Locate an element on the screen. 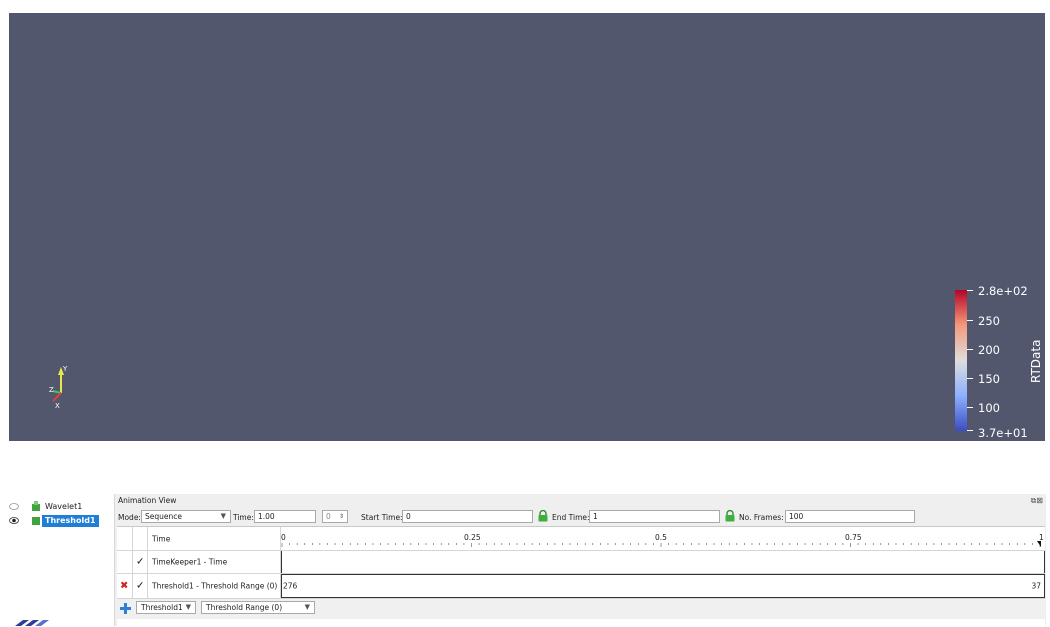  keyframe-start-value: 276 is located at coordinates (290, 586).